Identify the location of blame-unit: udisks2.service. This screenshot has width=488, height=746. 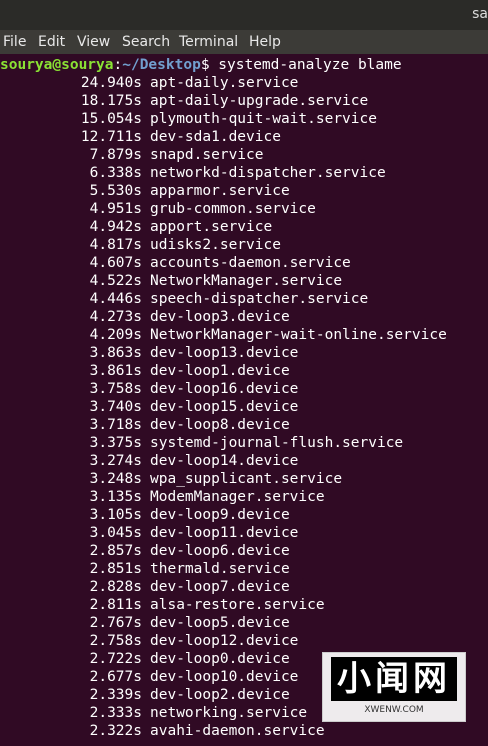
(215, 245).